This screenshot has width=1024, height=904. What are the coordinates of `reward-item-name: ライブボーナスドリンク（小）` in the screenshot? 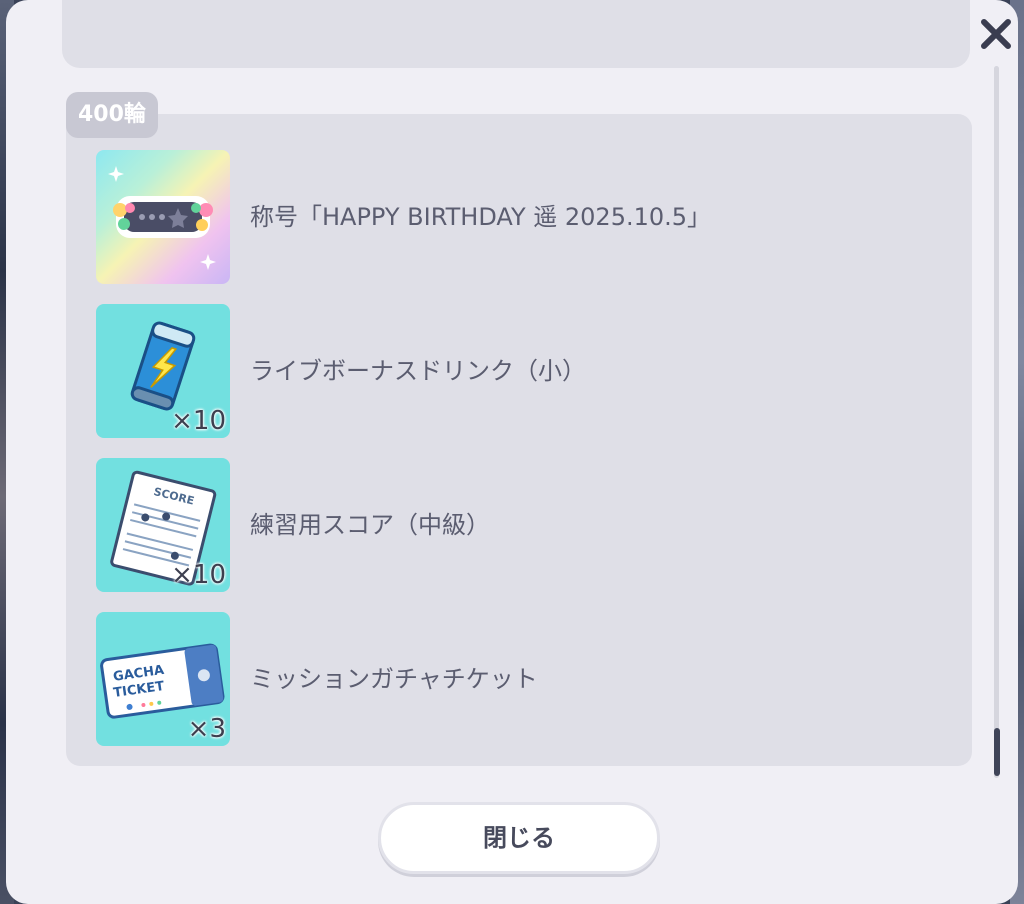 It's located at (418, 371).